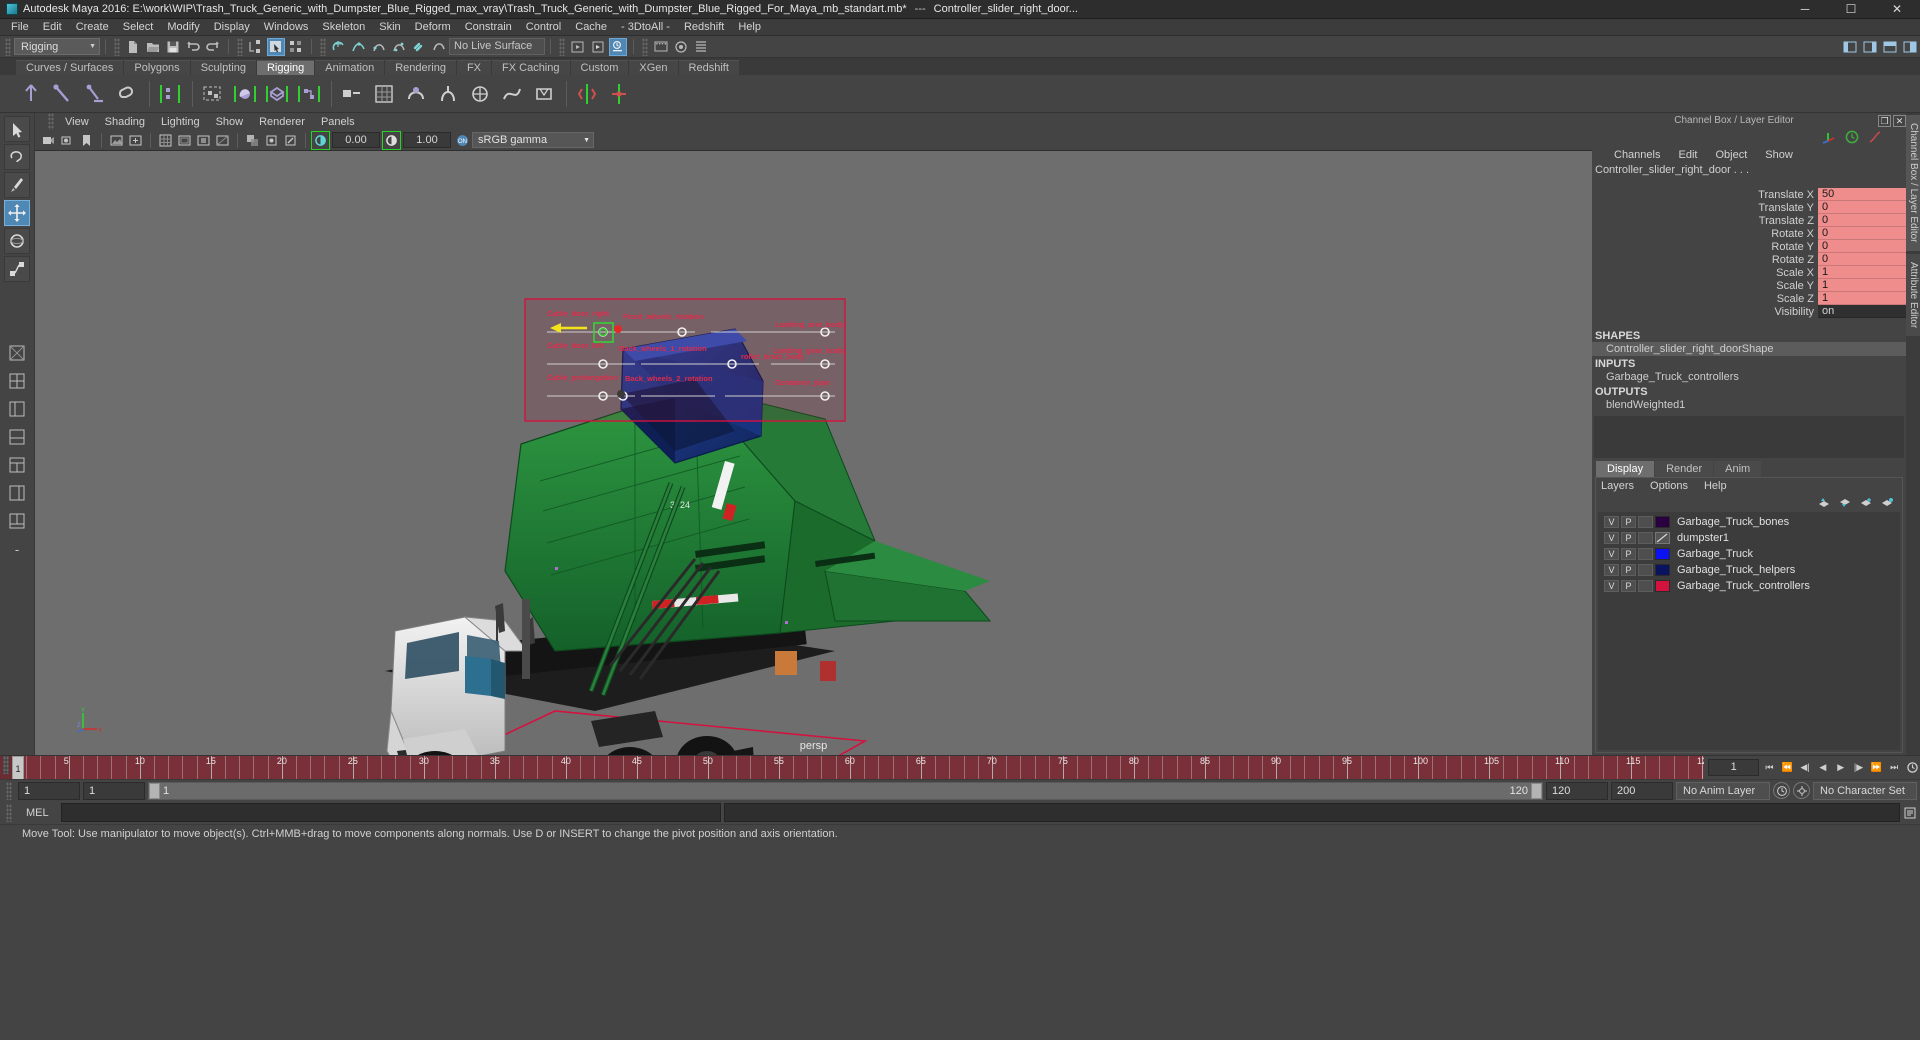  I want to click on layer-name: Garbage_Truck_bones, so click(1730, 522).